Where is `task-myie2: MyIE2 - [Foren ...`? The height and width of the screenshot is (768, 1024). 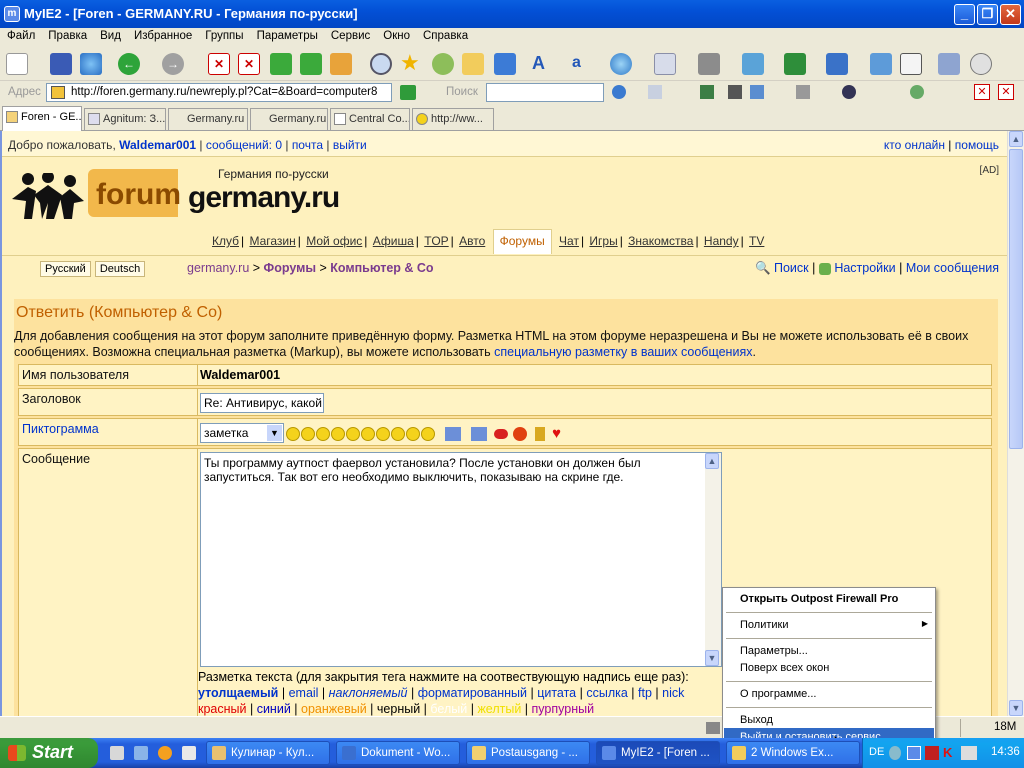 task-myie2: MyIE2 - [Foren ... is located at coordinates (658, 753).